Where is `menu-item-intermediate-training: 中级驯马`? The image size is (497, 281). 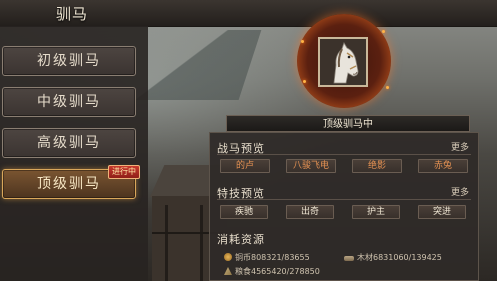
menu-item-intermediate-training: 中级驯马 is located at coordinates (69, 102).